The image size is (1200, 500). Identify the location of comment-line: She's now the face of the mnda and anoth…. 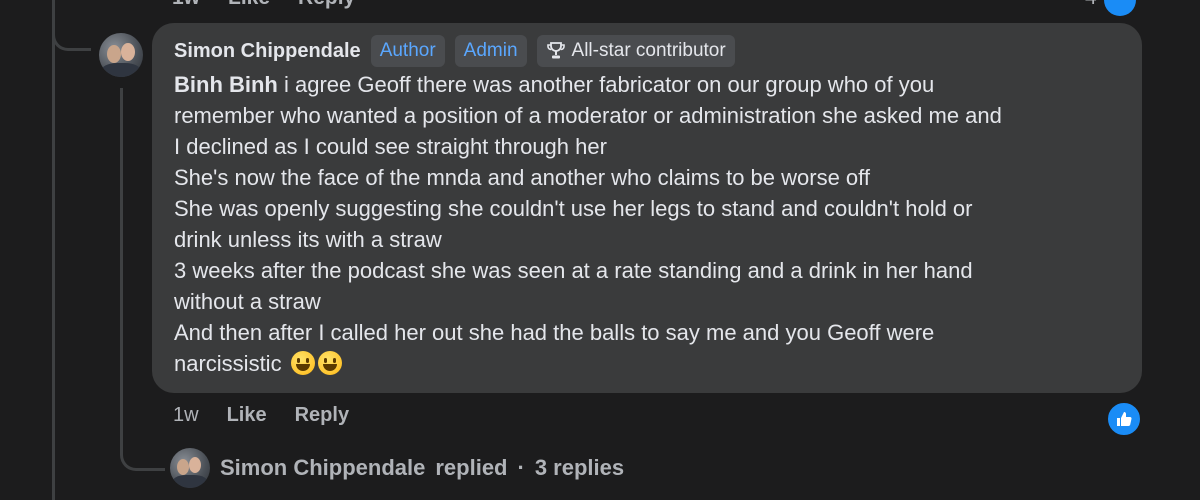
(522, 177).